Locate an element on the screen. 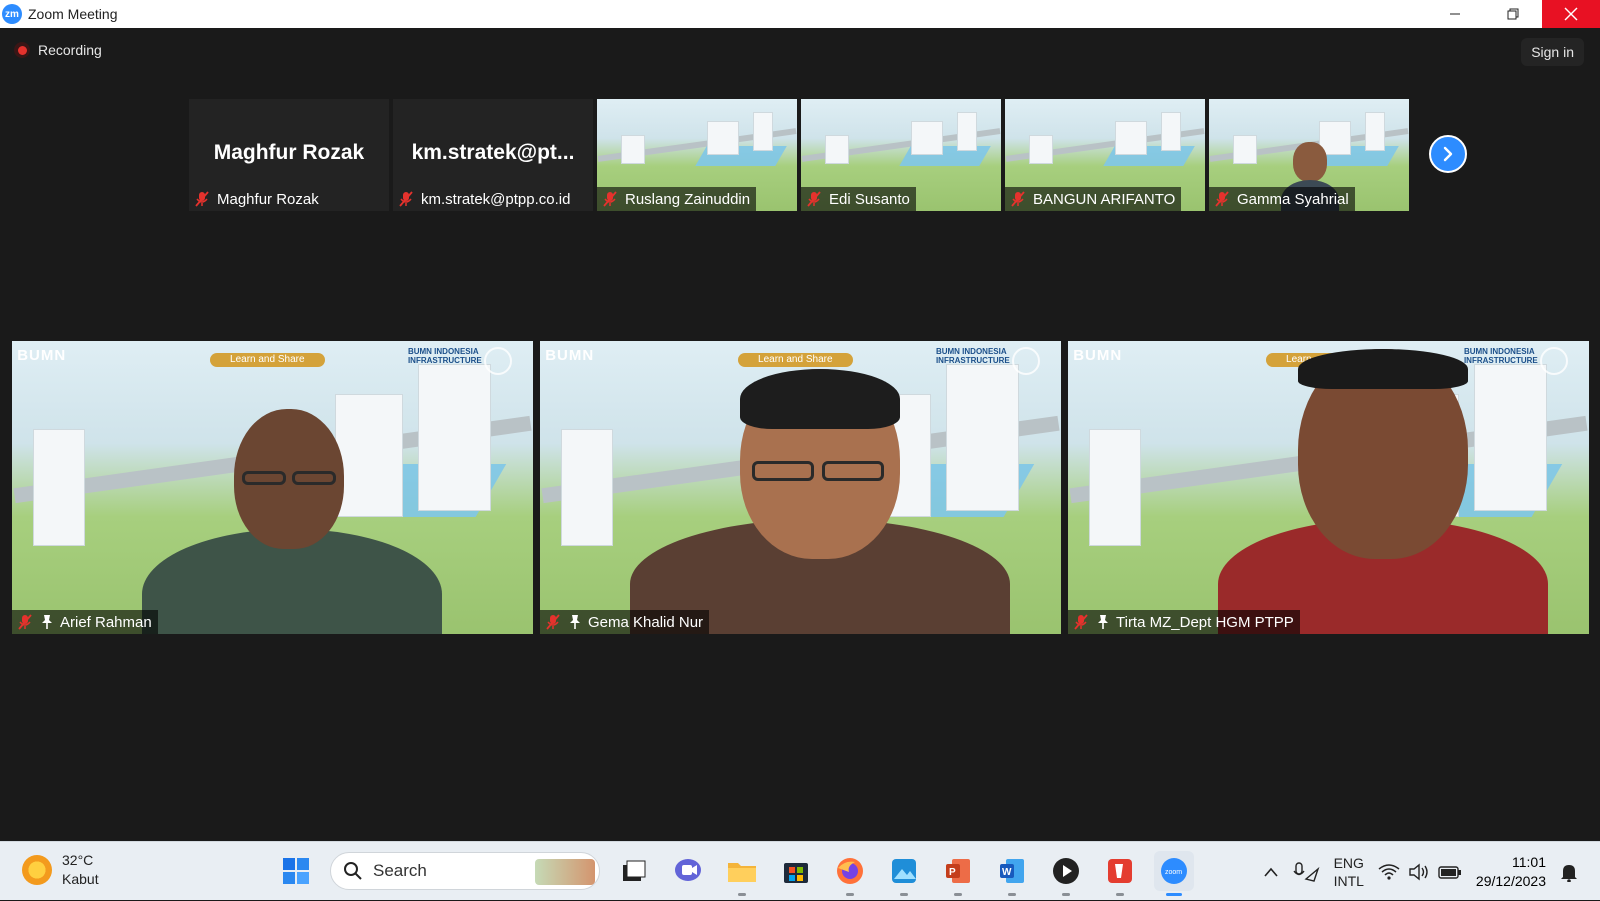 This screenshot has width=1600, height=901. notifications-button is located at coordinates (1569, 872).